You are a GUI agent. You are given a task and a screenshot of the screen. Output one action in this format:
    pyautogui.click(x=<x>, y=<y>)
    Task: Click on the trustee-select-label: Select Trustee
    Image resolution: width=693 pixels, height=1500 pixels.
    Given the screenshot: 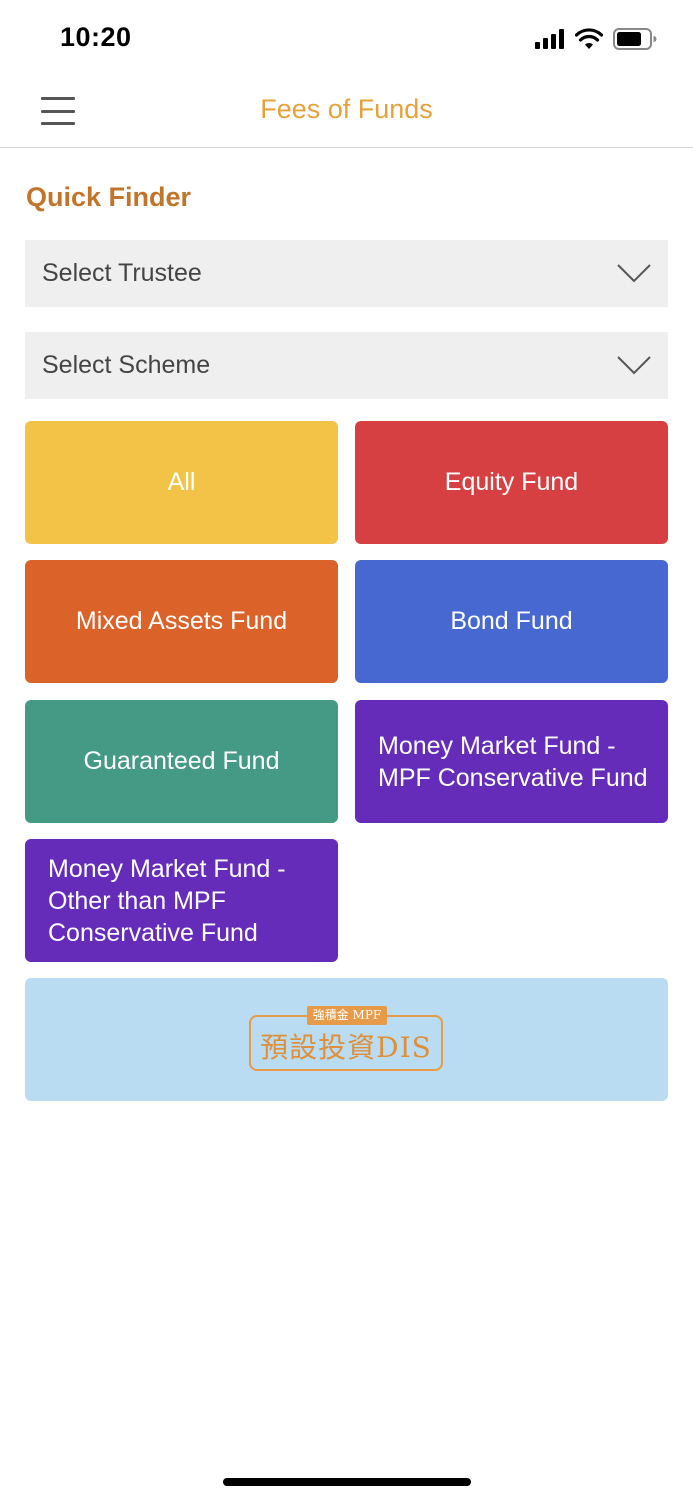 What is the action you would take?
    pyautogui.click(x=122, y=273)
    